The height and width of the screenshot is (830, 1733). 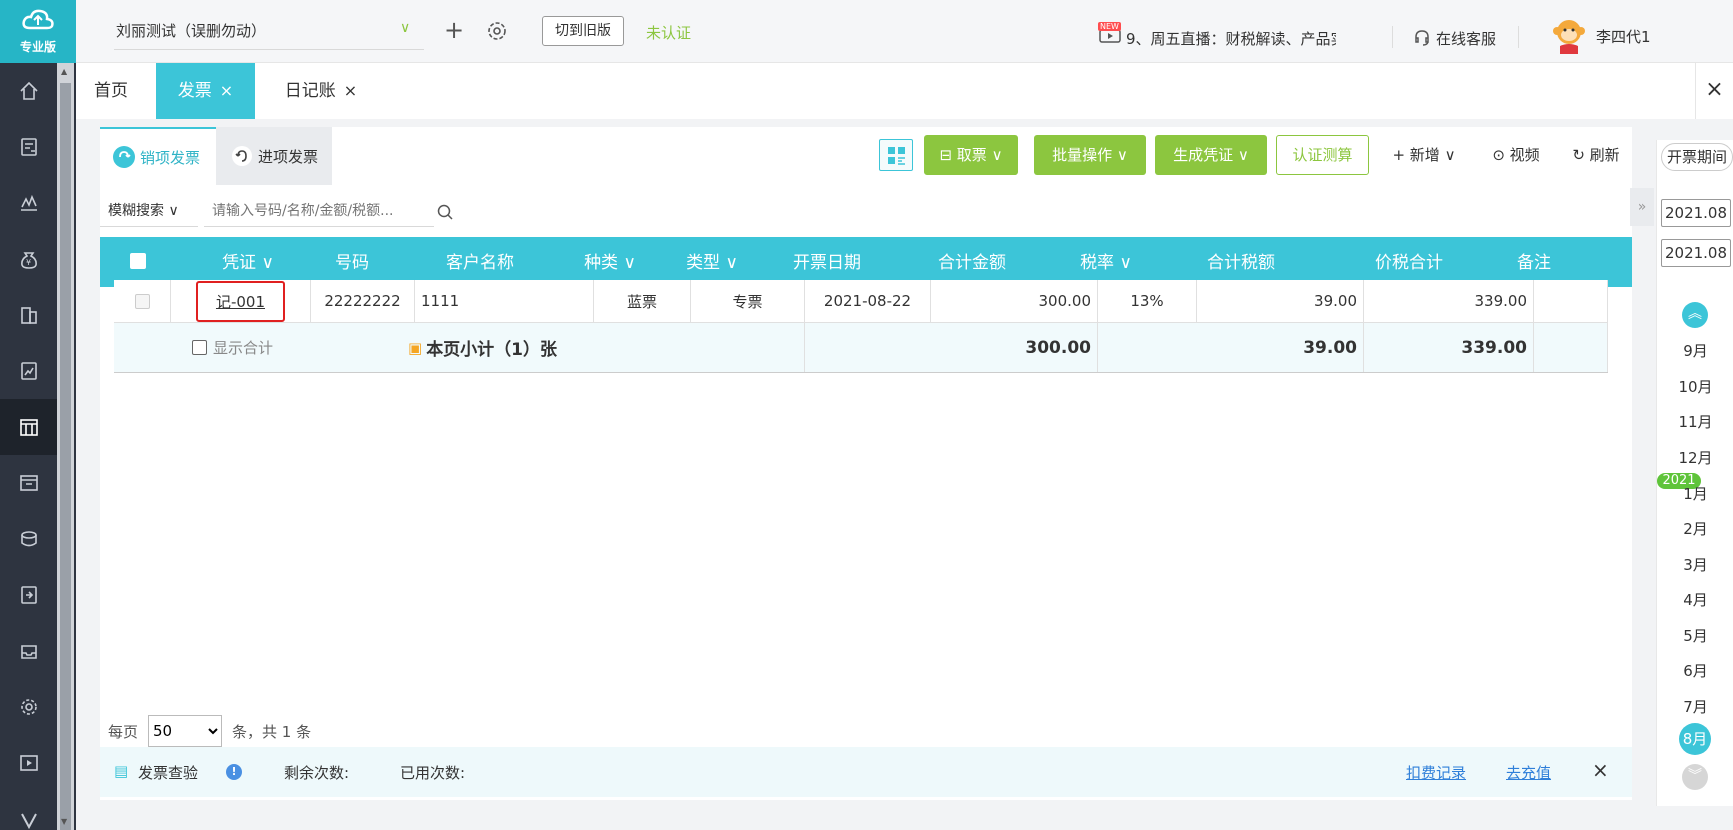 I want to click on tab-journal: 日记账 ×, so click(x=321, y=91).